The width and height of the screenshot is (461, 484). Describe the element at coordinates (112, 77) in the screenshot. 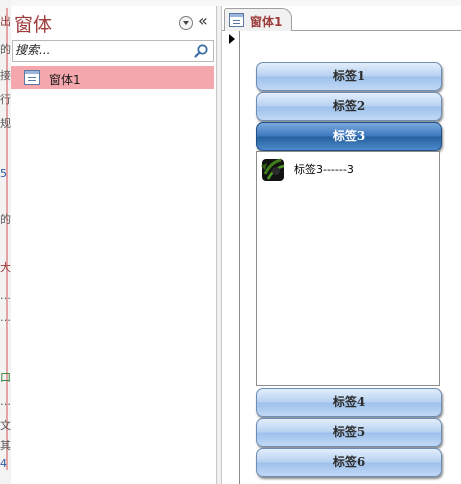

I see `nav-item-form1: 窗体1` at that location.